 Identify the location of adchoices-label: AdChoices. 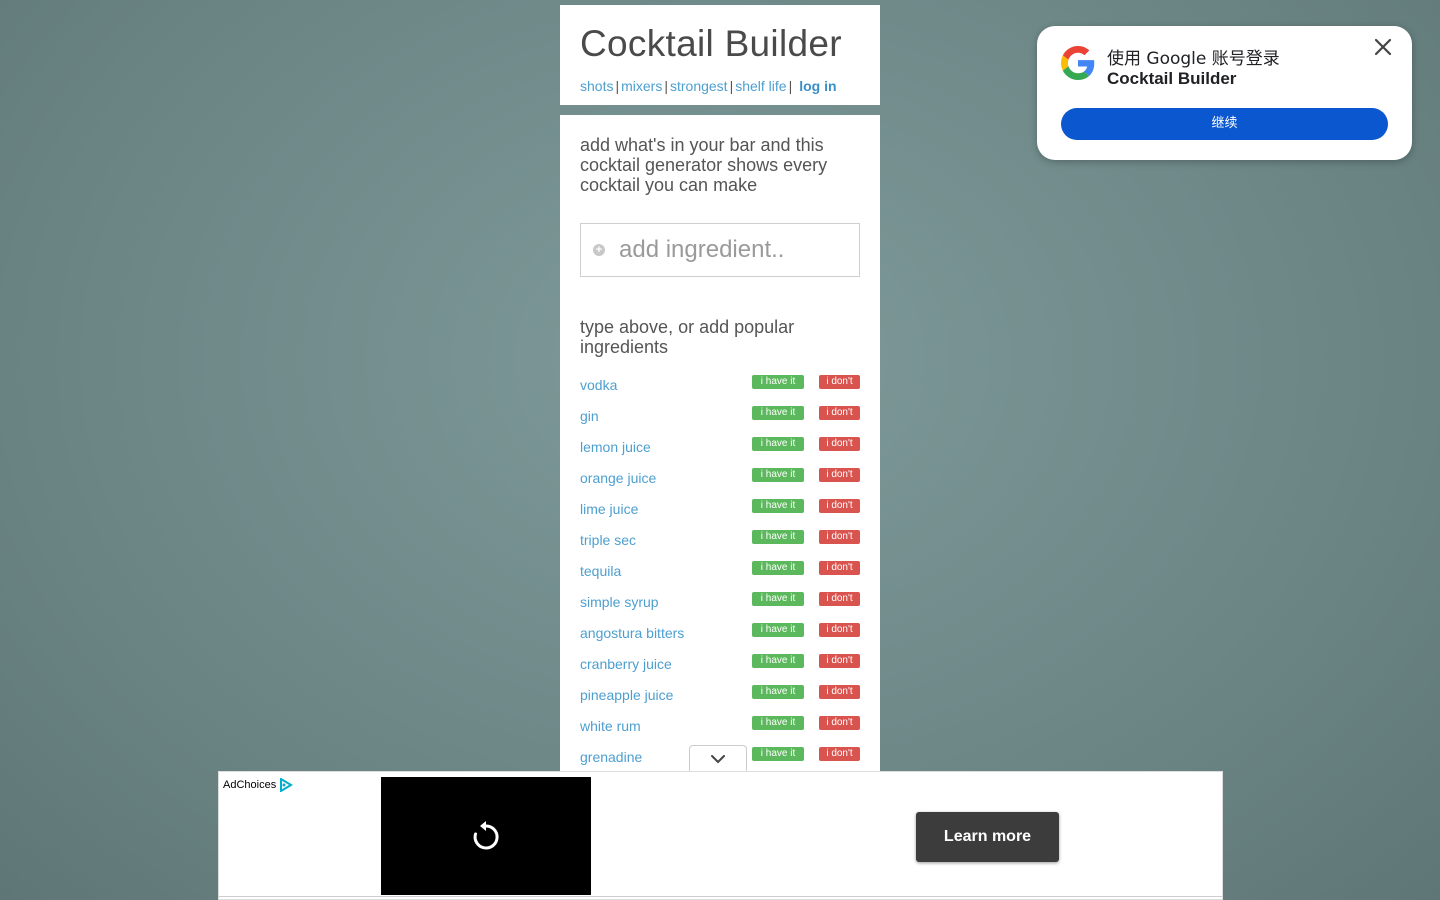
(250, 785).